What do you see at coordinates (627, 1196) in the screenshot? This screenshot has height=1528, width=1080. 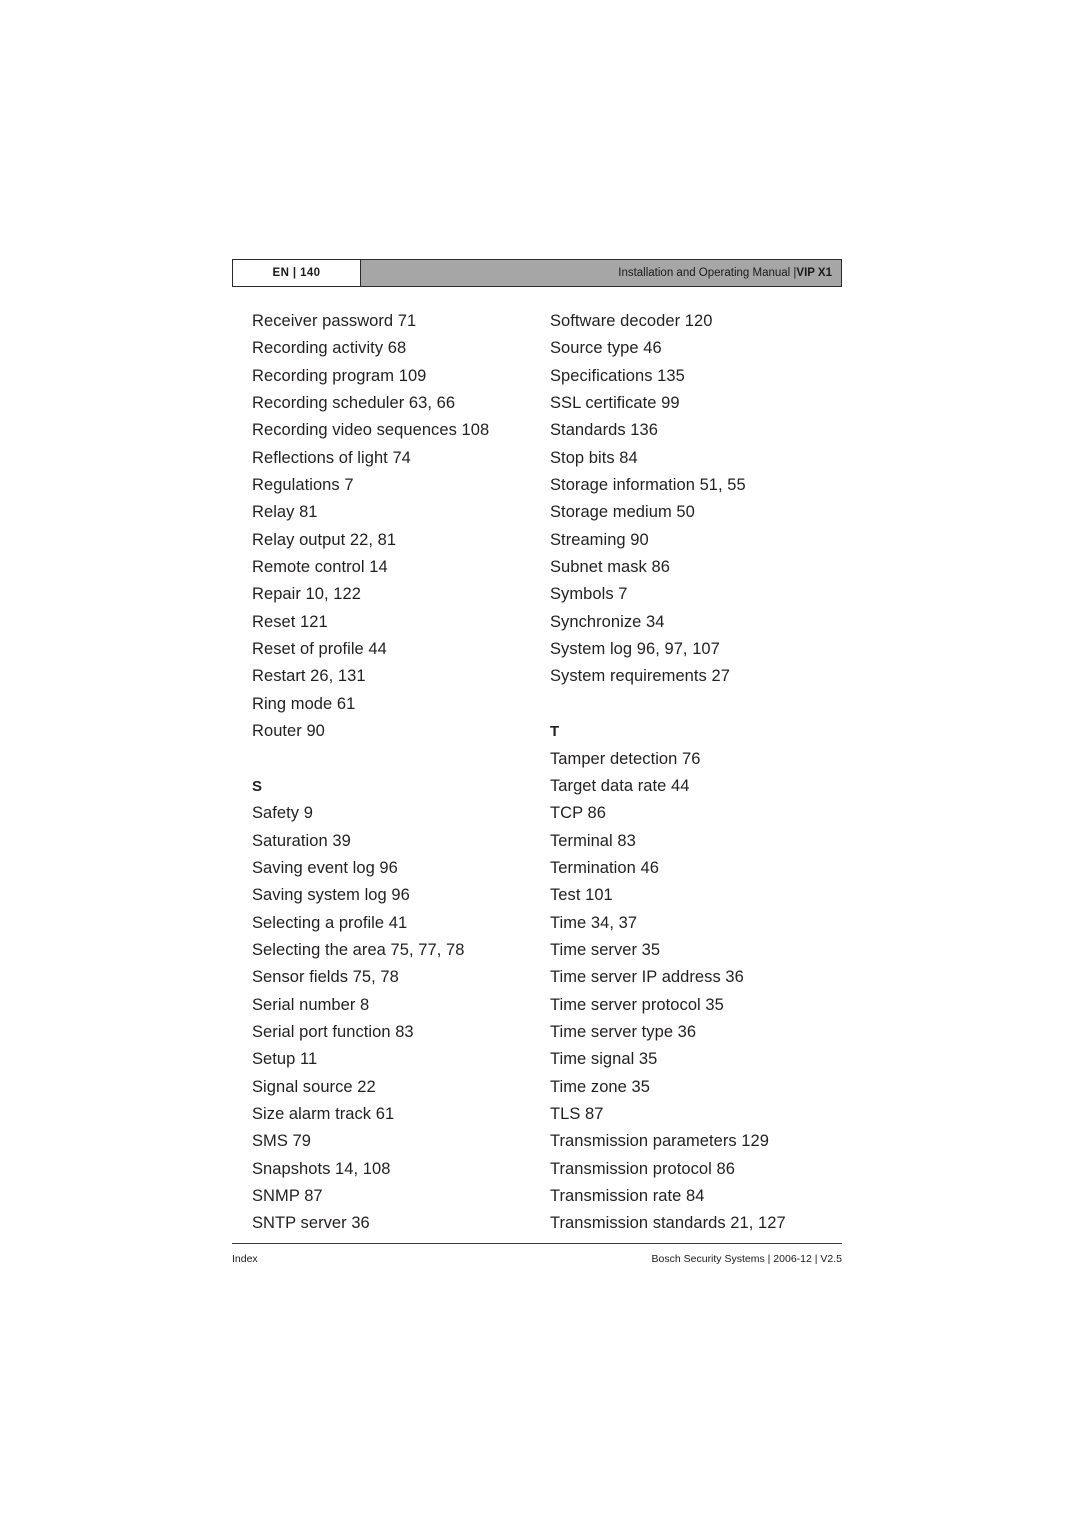 I see `index-entry: Transmission rate 84` at bounding box center [627, 1196].